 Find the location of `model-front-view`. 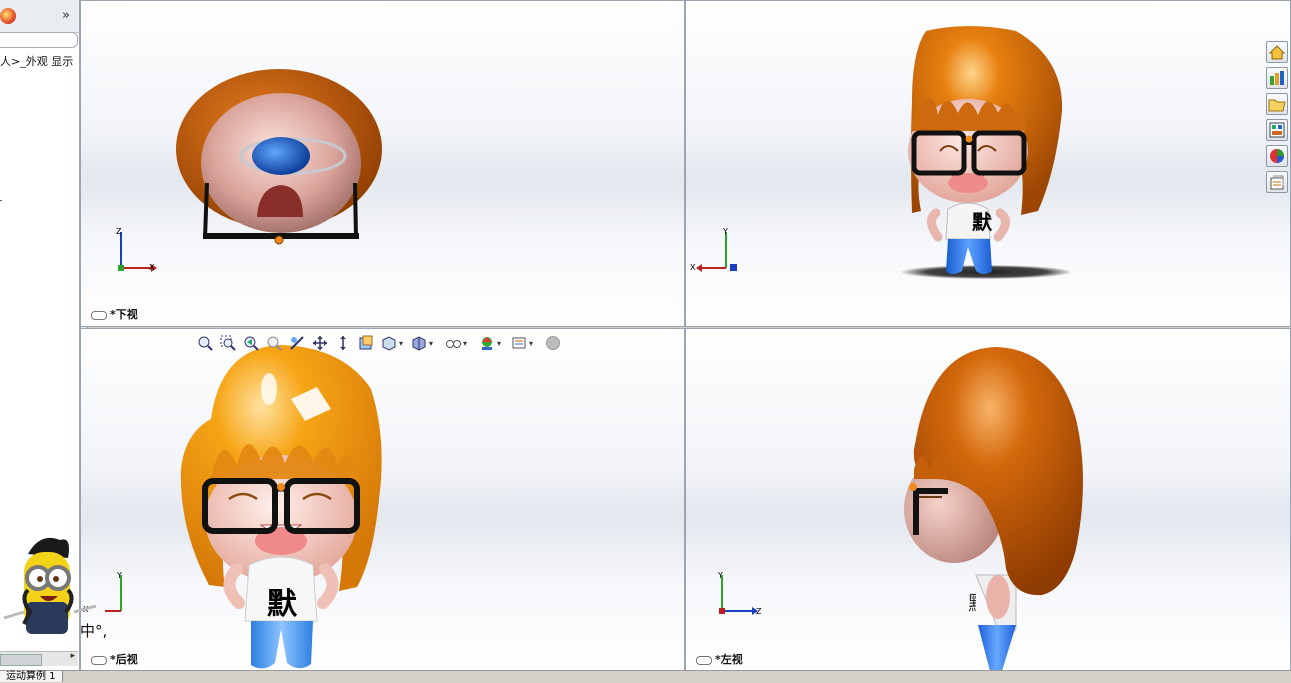

model-front-view is located at coordinates (985, 150).